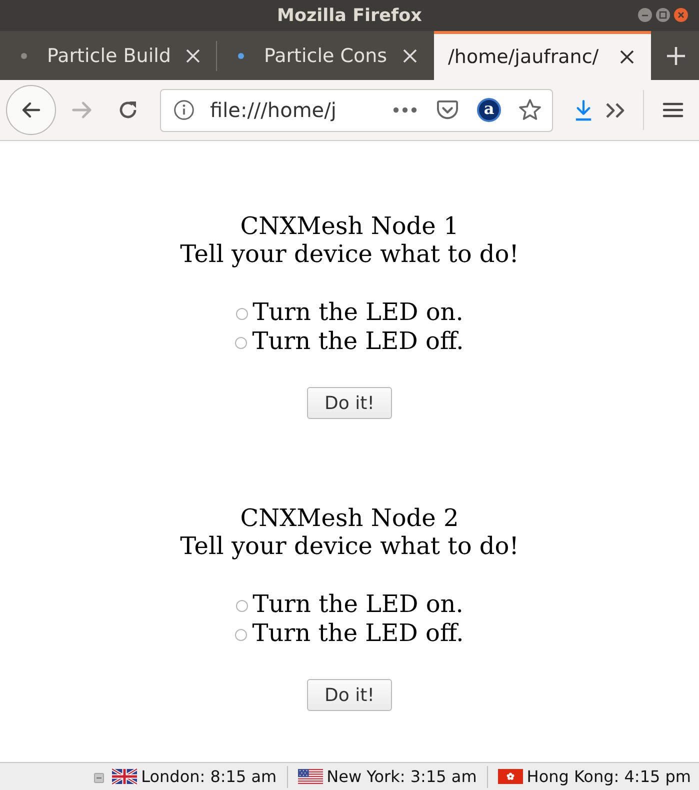 Image resolution: width=699 pixels, height=790 pixels. What do you see at coordinates (349, 16) in the screenshot?
I see `window-title: Mozilla Firefox` at bounding box center [349, 16].